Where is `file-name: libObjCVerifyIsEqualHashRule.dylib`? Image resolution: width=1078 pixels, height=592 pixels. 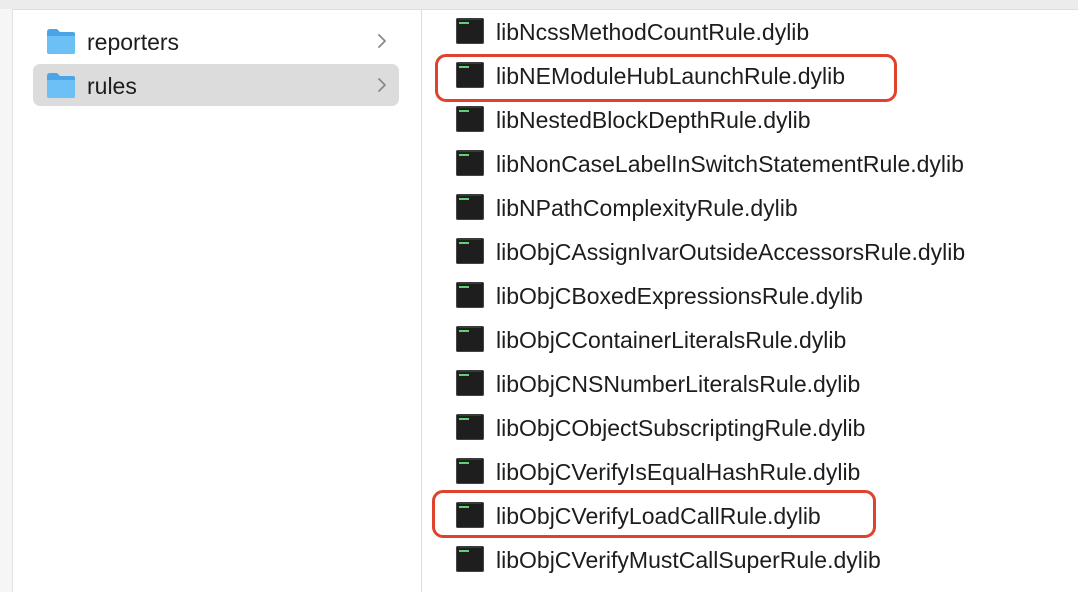 file-name: libObjCVerifyIsEqualHashRule.dylib is located at coordinates (678, 472).